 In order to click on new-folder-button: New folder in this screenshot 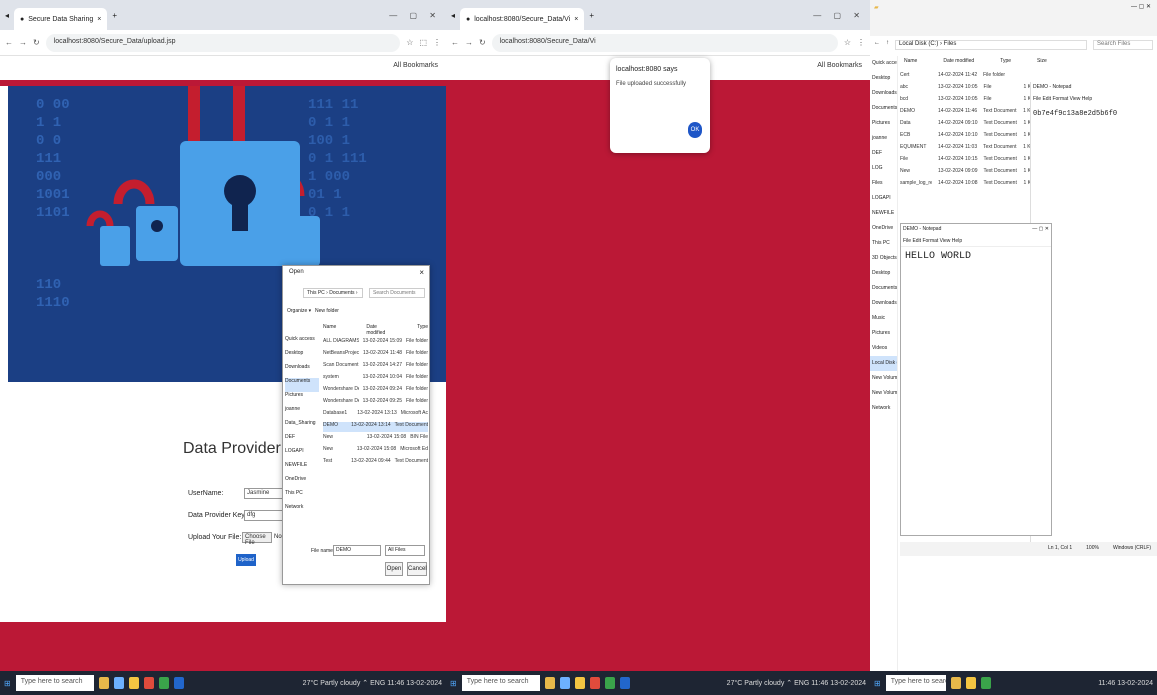, I will do `click(327, 311)`.